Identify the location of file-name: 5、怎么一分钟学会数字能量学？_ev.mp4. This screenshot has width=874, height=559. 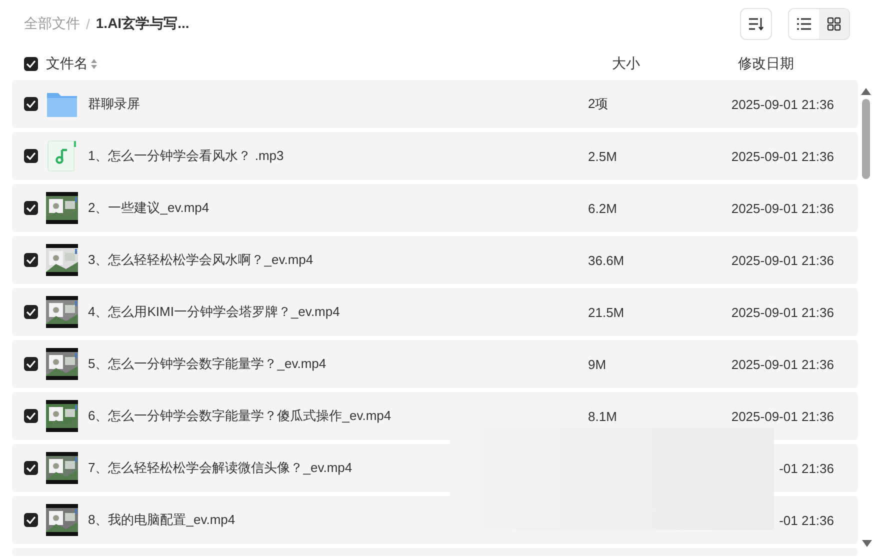
(207, 364).